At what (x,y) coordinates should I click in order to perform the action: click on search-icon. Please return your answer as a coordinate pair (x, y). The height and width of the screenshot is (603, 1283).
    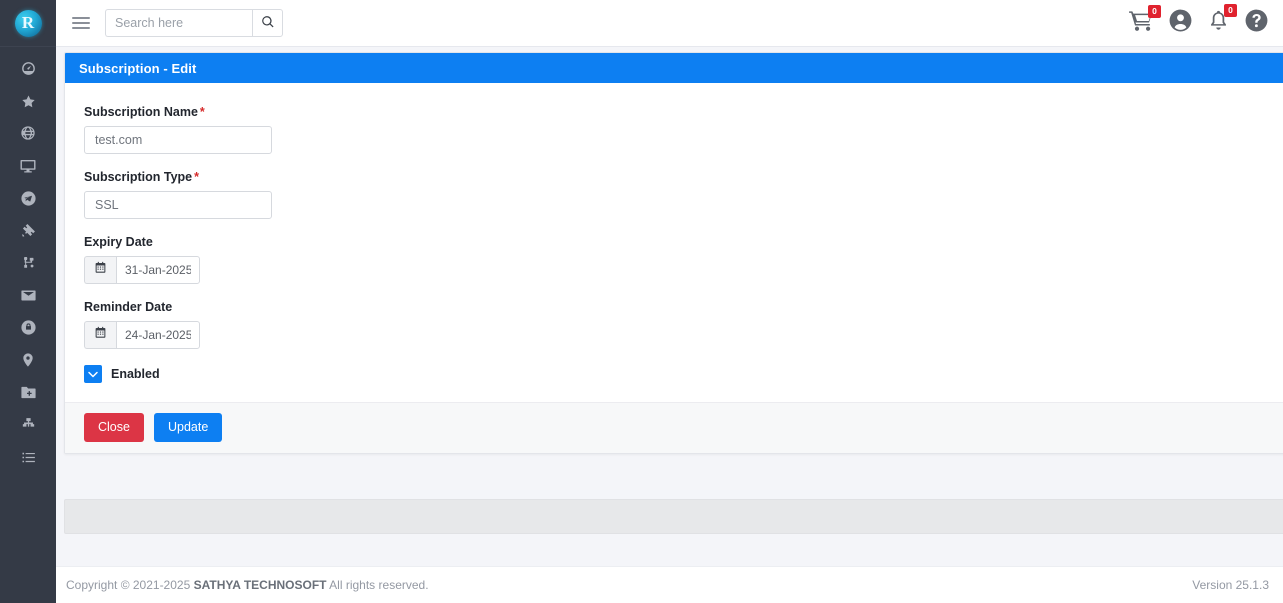
    Looking at the image, I should click on (268, 23).